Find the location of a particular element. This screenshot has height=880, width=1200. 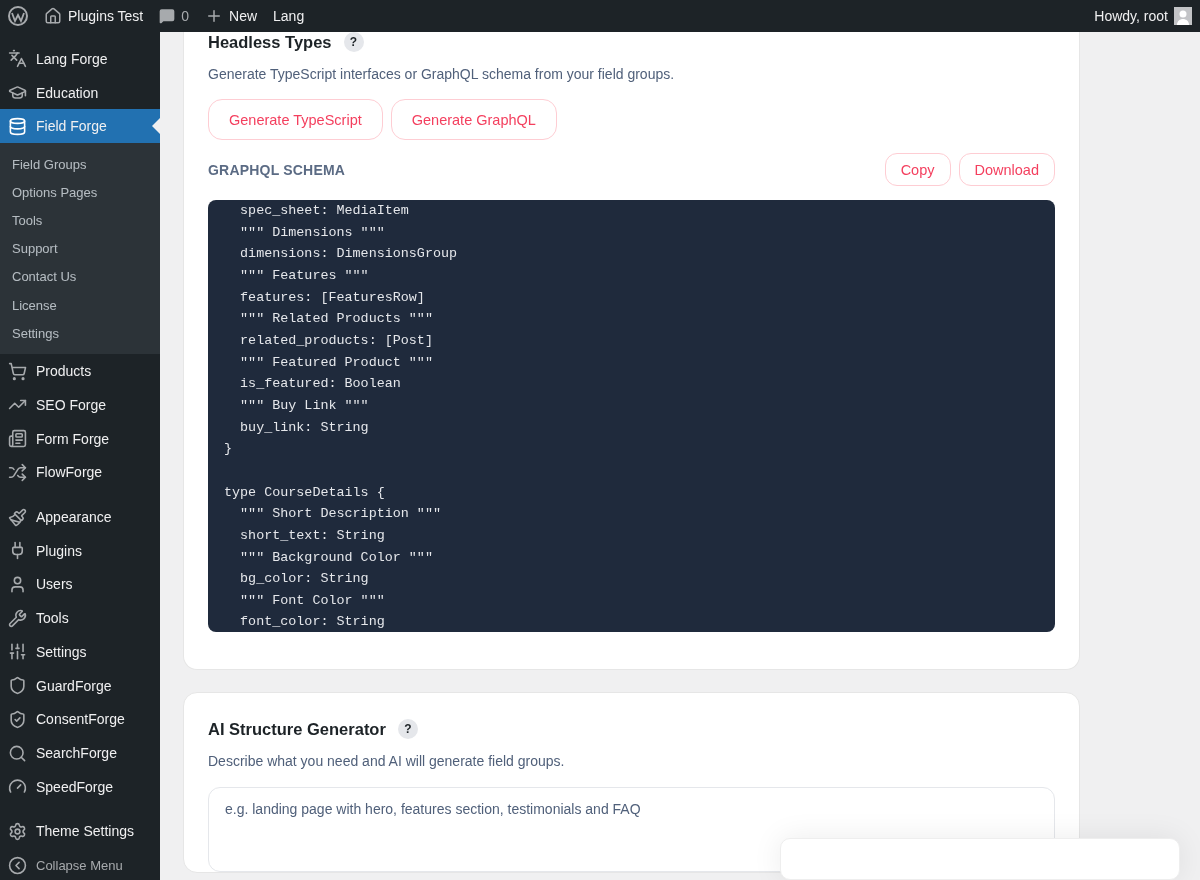

menu-item: SpeedForge is located at coordinates (80, 786).